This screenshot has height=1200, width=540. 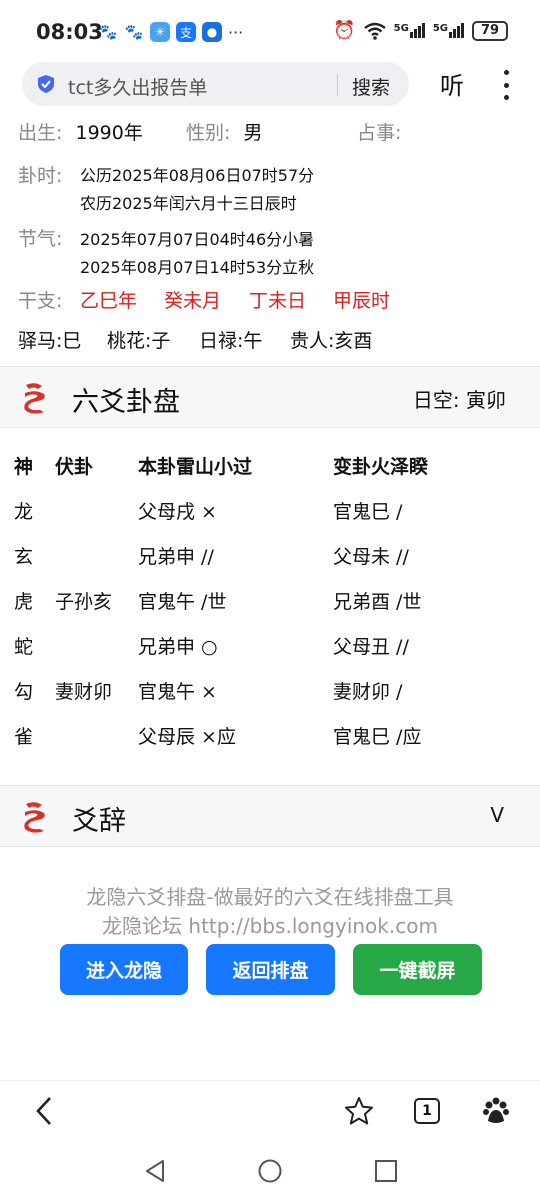 What do you see at coordinates (197, 175) in the screenshot?
I see `time-solar: 公历2025年08月06日07时57分` at bounding box center [197, 175].